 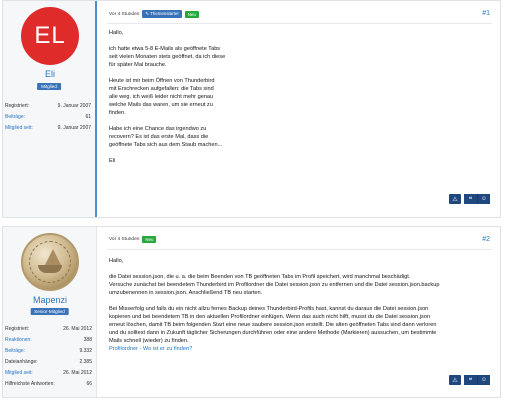 What do you see at coordinates (486, 239) in the screenshot?
I see `post-number-link: #2` at bounding box center [486, 239].